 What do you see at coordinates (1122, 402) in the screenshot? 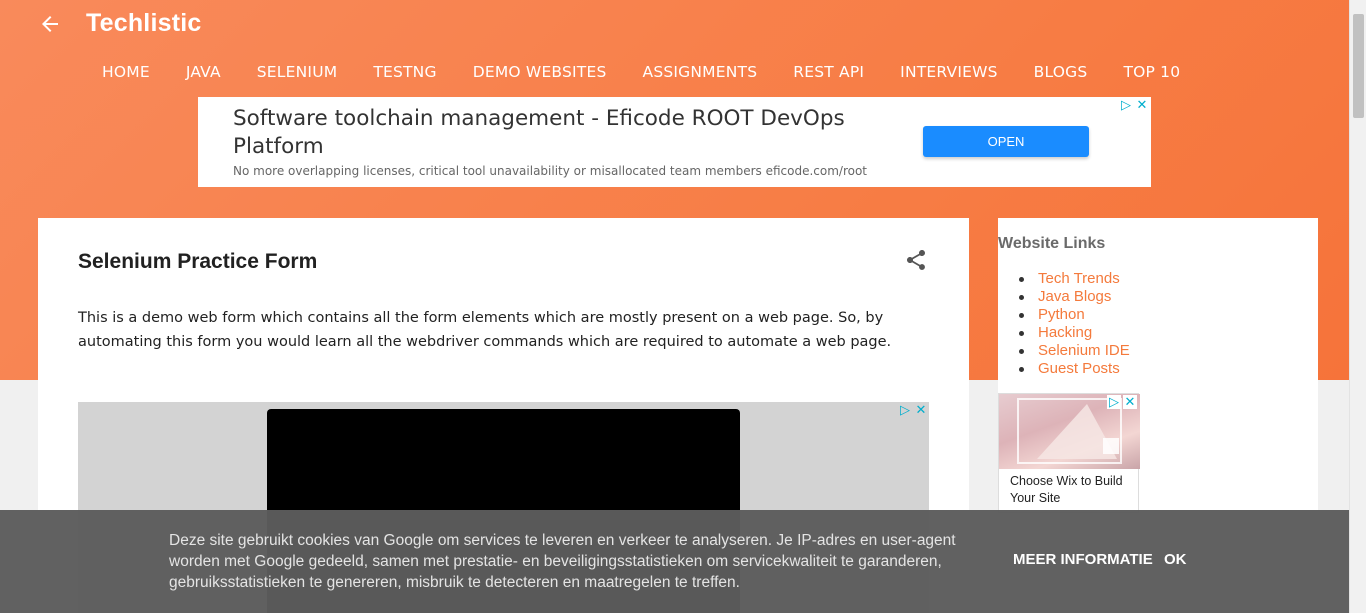
I see `sidebar-ad-choices: ▷ ✕` at bounding box center [1122, 402].